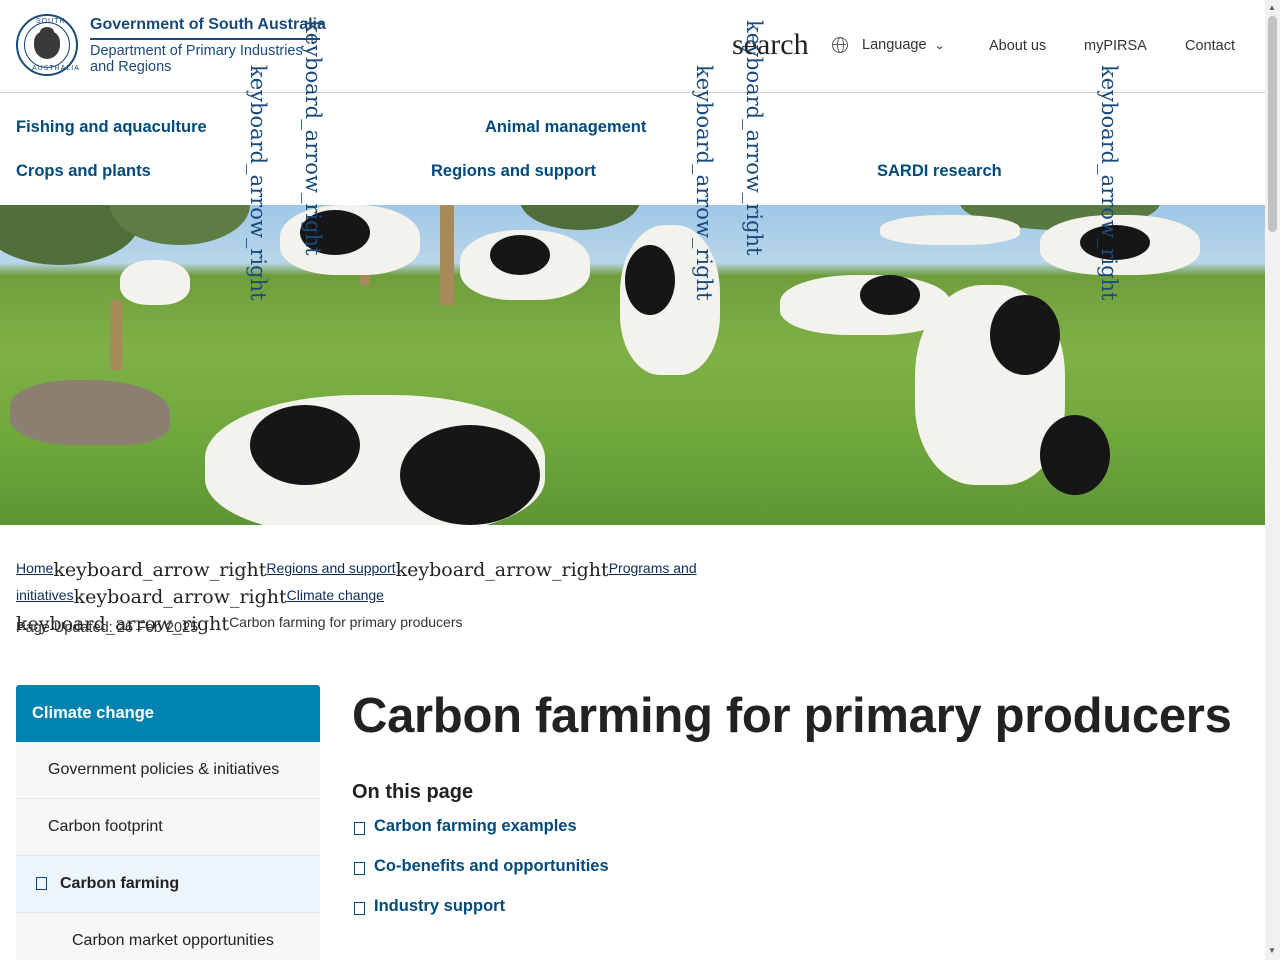  Describe the element at coordinates (1272, 950) in the screenshot. I see `scroll-down-icon: ▼` at that location.